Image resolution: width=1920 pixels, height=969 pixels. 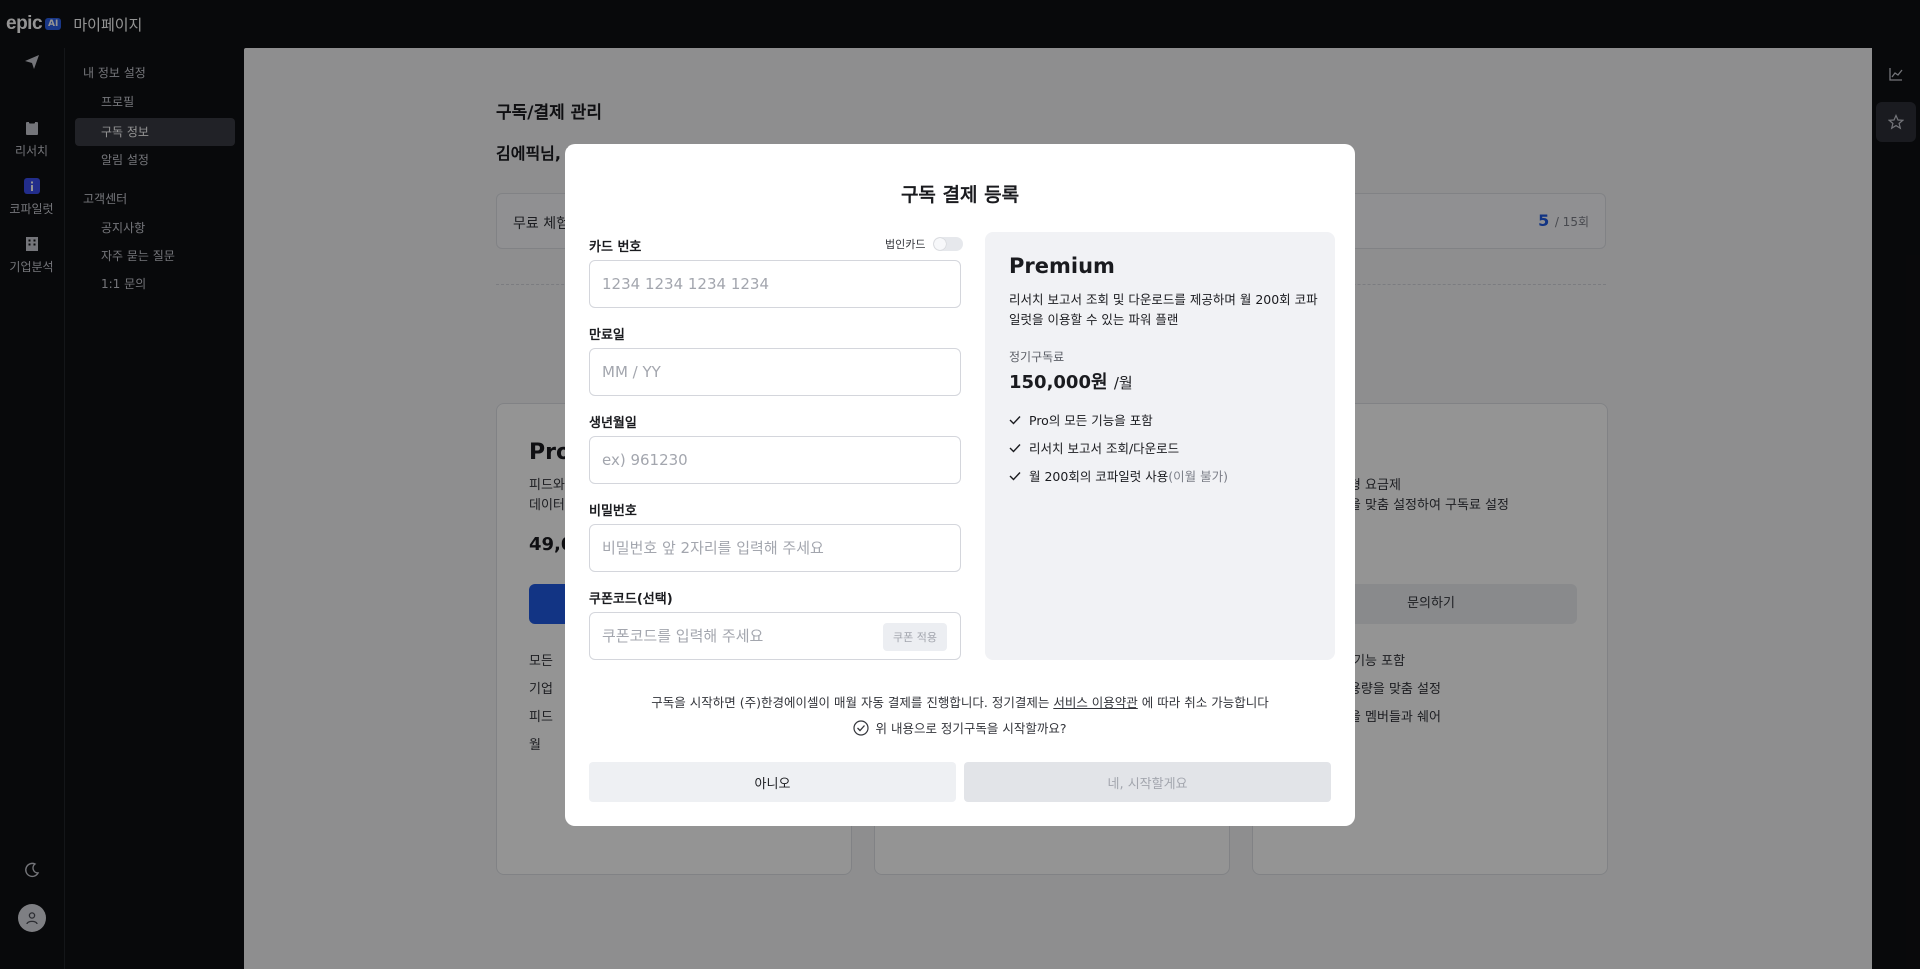 I want to click on cancel-button: 아니오, so click(x=772, y=782).